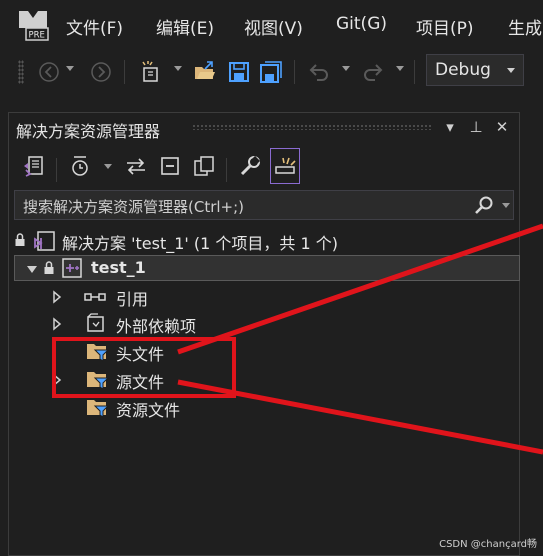 The image size is (543, 556). Describe the element at coordinates (360, 417) in the screenshot. I see `annotation-line-bottom` at that location.